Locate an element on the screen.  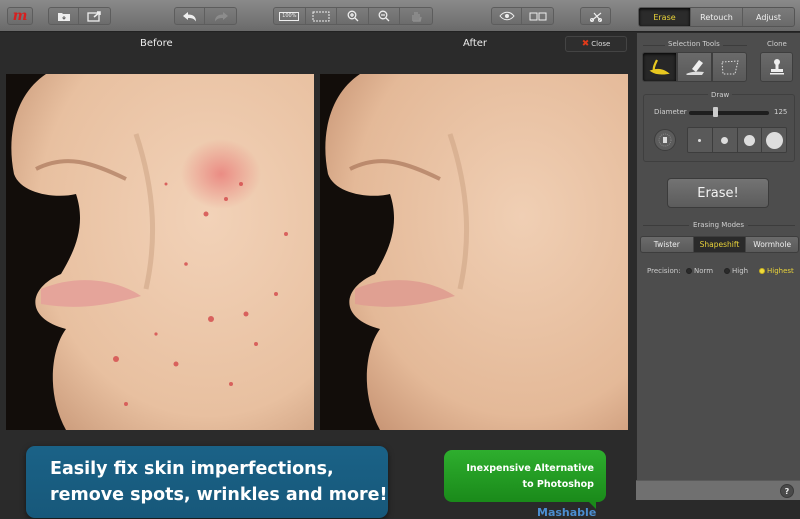
radio-selected-icon is located at coordinates (762, 271).